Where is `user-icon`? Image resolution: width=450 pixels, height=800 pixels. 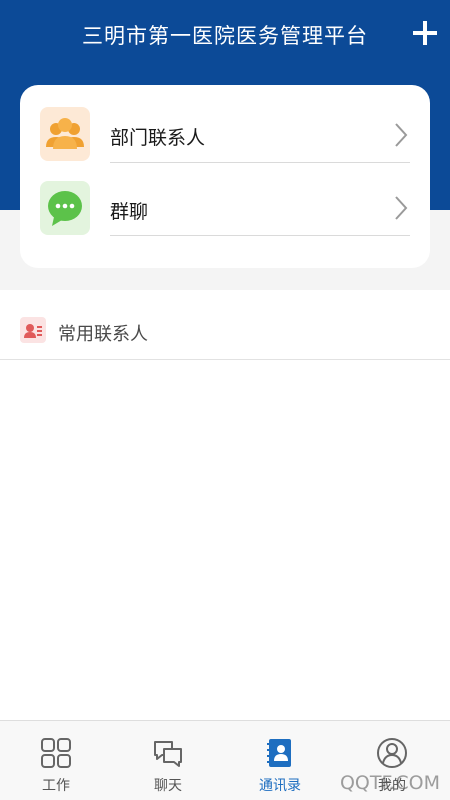 user-icon is located at coordinates (392, 753).